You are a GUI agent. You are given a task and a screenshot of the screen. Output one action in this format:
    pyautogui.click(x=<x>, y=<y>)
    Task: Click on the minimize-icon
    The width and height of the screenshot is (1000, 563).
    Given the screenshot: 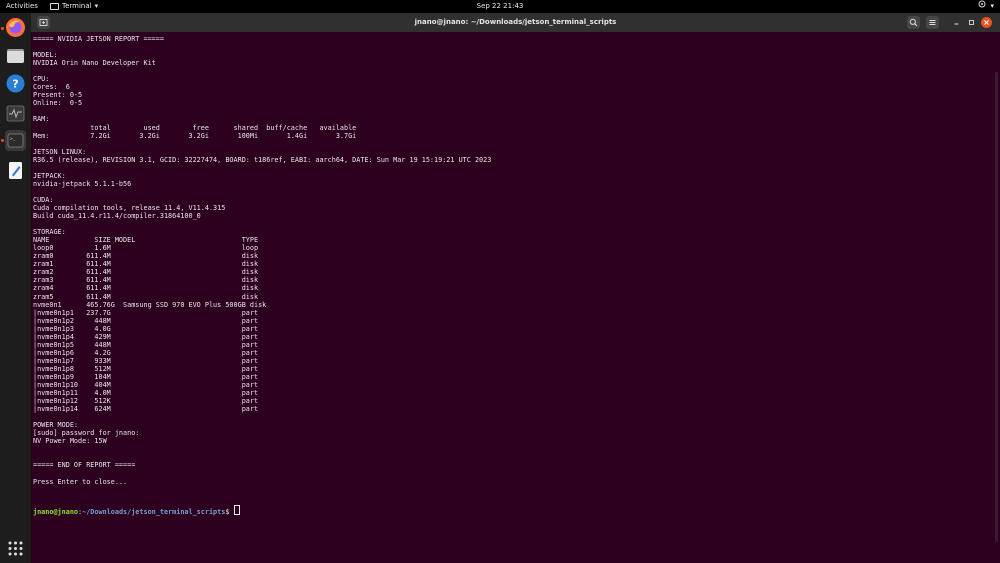 What is the action you would take?
    pyautogui.click(x=956, y=22)
    